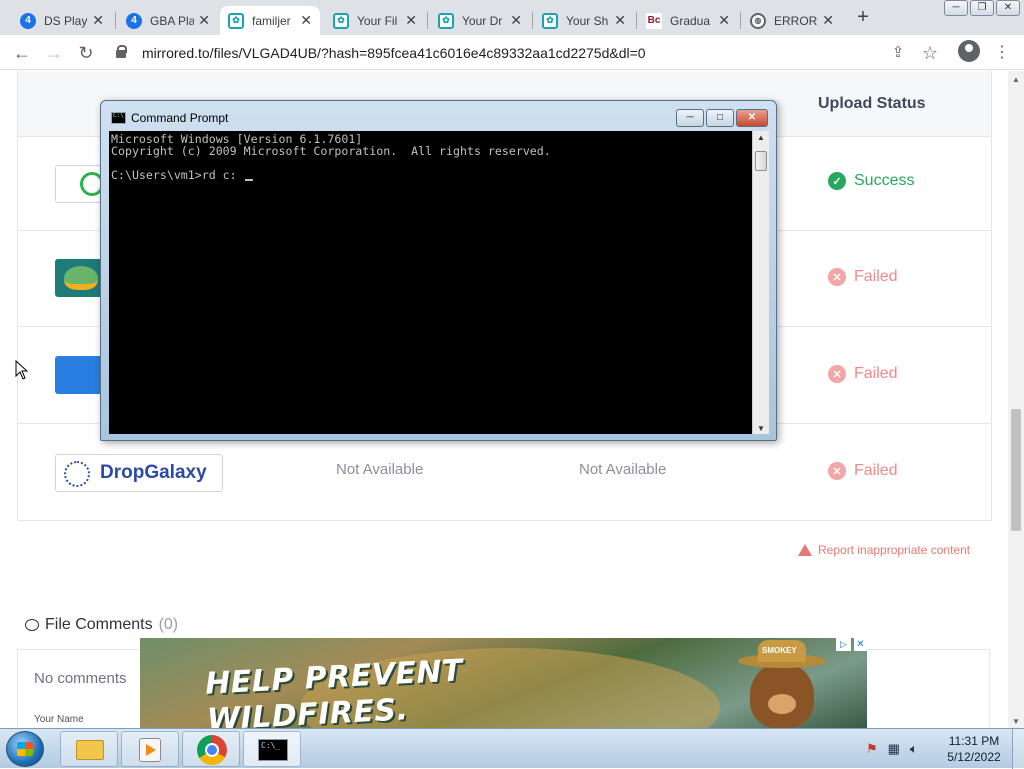 This screenshot has width=1024, height=769. I want to click on window-controls: ─ ❐ ✕, so click(982, 8).